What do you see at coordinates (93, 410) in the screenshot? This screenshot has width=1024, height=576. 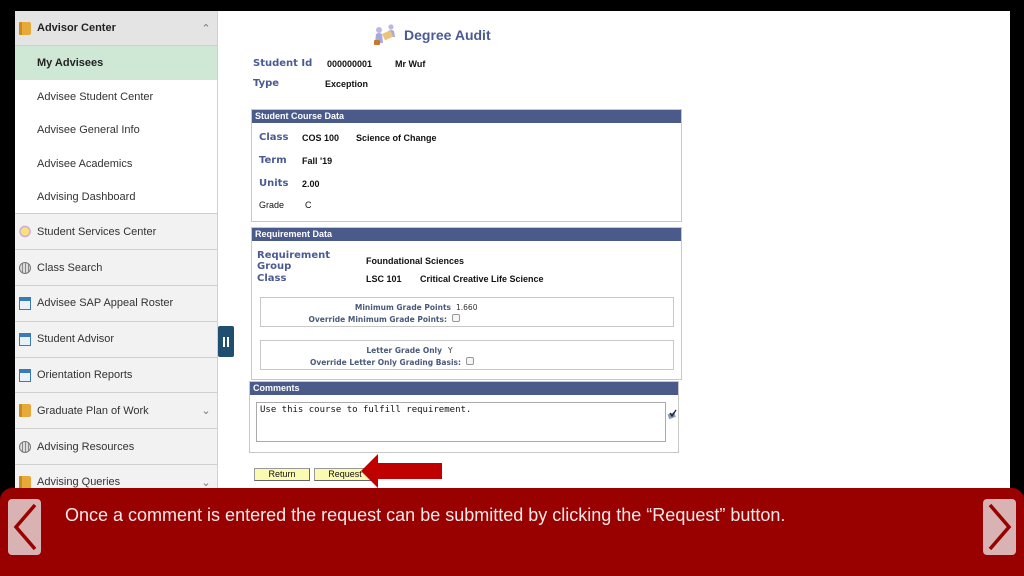 I see `sidebar-item-label: Graduate Plan of Work` at bounding box center [93, 410].